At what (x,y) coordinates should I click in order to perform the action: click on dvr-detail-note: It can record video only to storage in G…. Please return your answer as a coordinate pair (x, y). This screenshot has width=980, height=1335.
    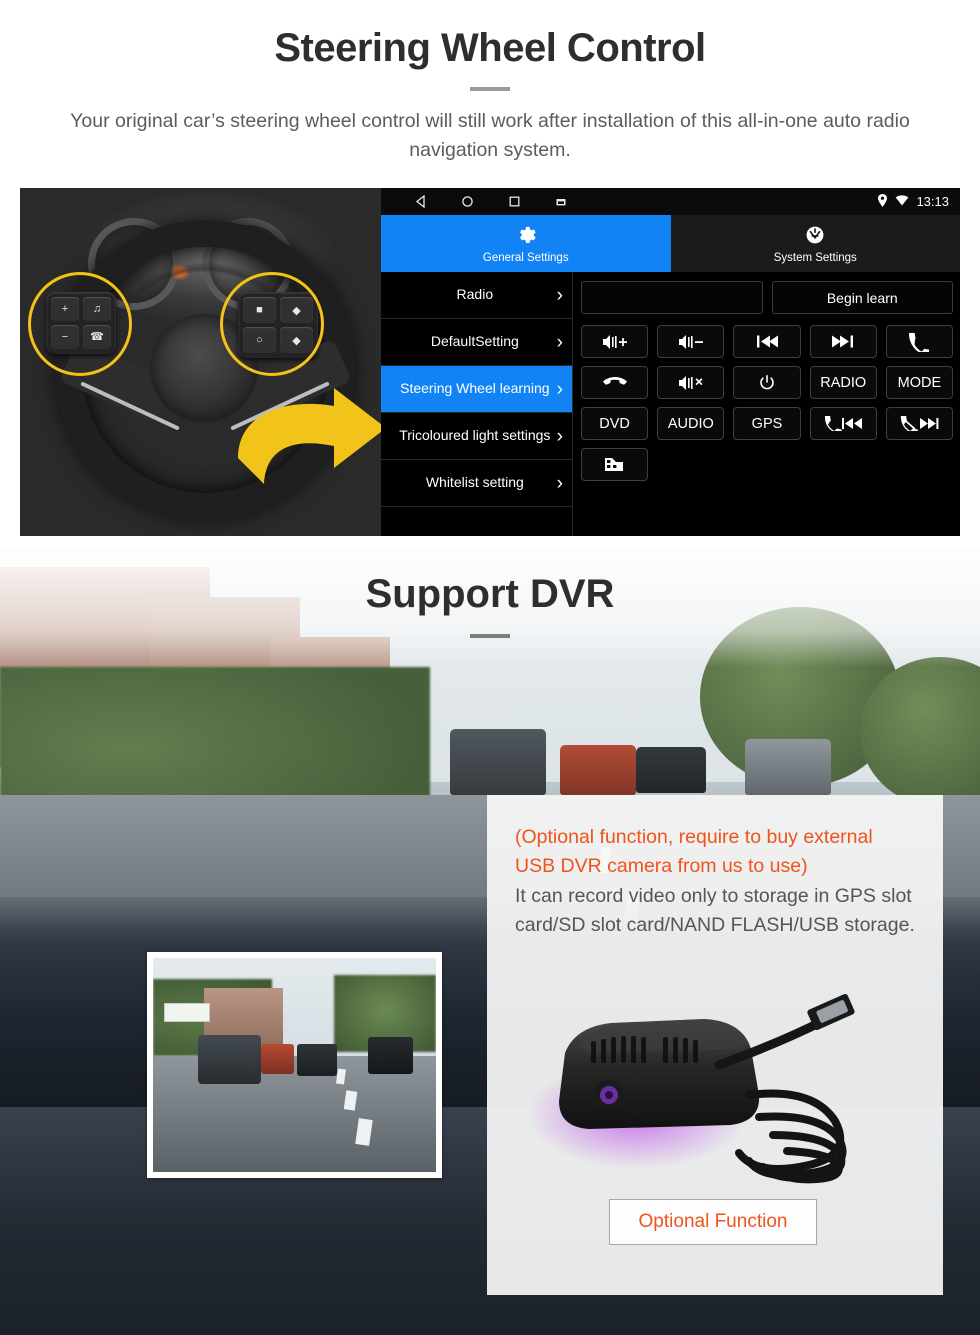
    Looking at the image, I should click on (715, 910).